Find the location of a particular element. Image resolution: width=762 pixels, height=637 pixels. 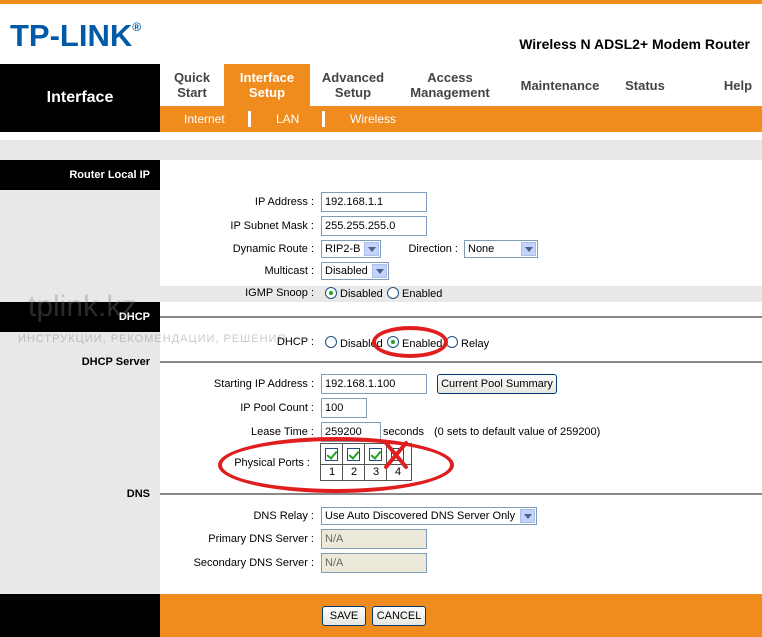

primary-dns-input: N/A is located at coordinates (374, 539).